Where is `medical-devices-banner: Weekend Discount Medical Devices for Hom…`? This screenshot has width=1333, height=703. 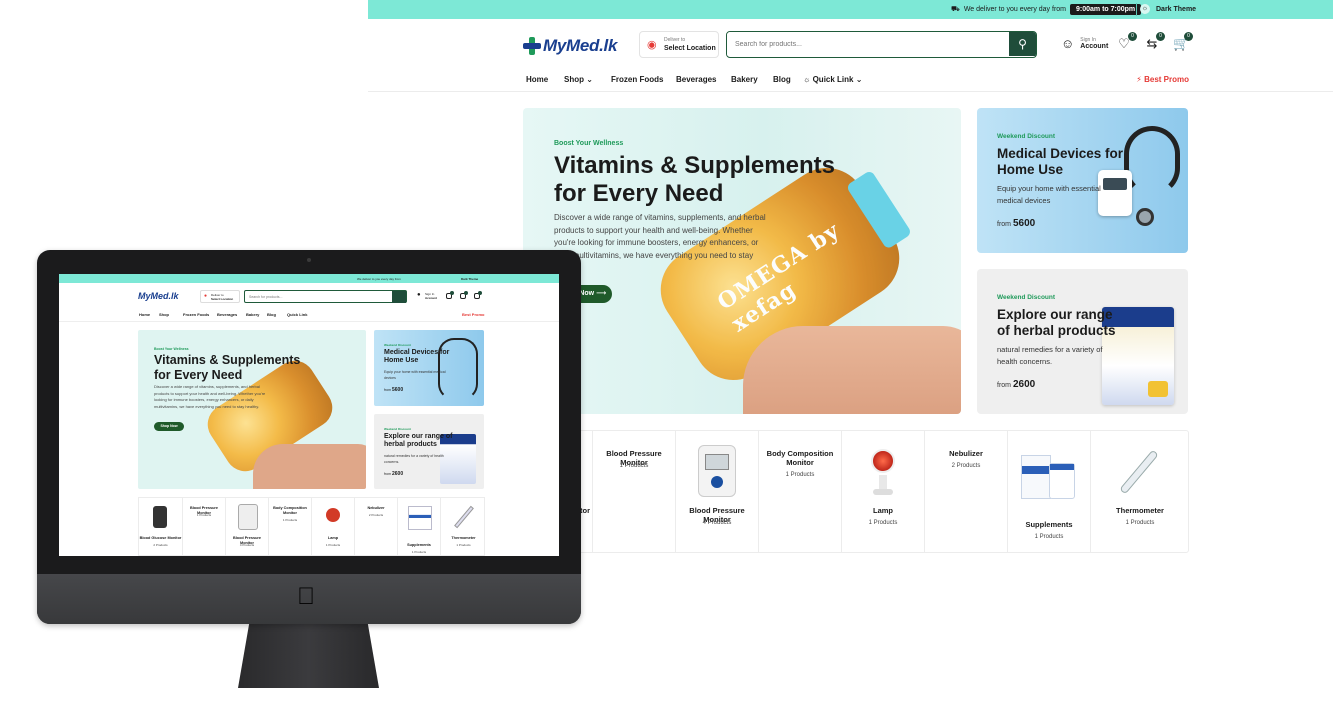
medical-devices-banner: Weekend Discount Medical Devices for Hom… is located at coordinates (1082, 180).